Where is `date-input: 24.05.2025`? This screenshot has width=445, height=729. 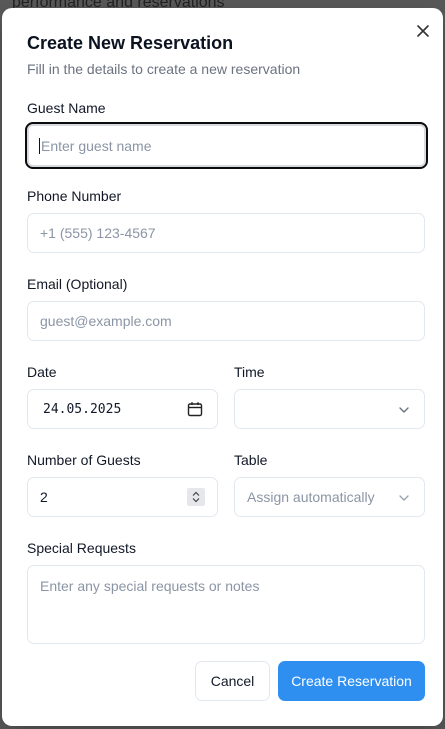
date-input: 24.05.2025 is located at coordinates (122, 409).